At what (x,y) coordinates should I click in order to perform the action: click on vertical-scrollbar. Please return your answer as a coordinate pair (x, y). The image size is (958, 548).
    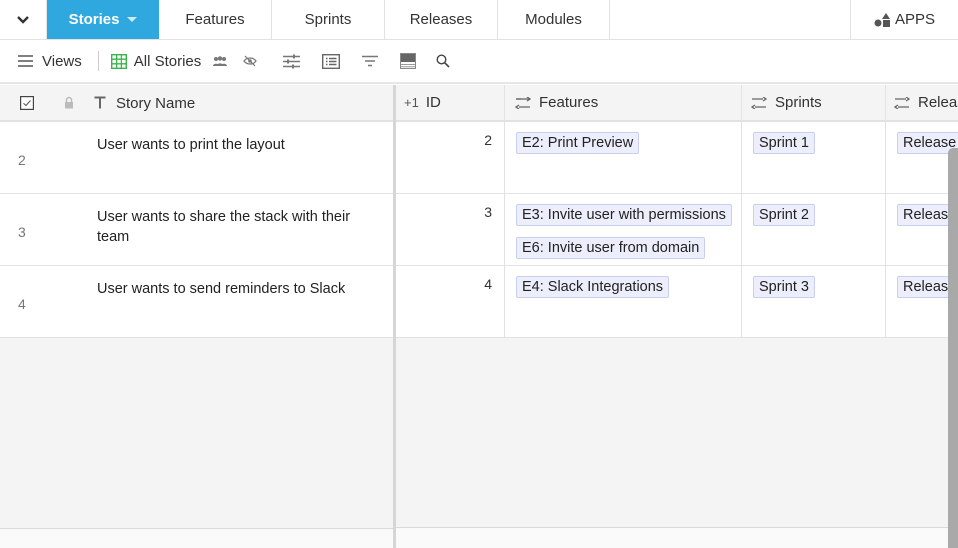
    Looking at the image, I should click on (953, 348).